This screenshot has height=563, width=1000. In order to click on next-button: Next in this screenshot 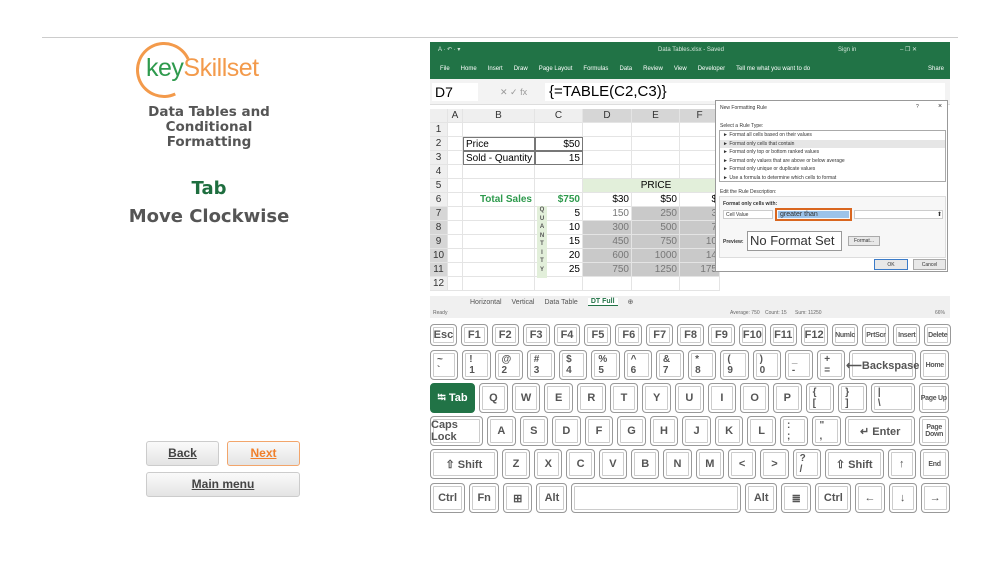, I will do `click(263, 453)`.